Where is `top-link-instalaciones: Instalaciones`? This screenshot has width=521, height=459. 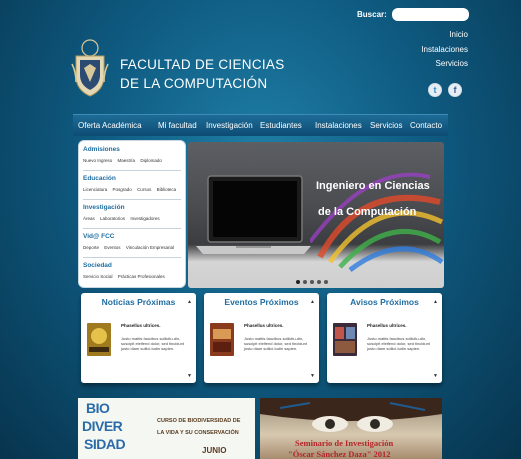
top-link-instalaciones: Instalaciones is located at coordinates (444, 49).